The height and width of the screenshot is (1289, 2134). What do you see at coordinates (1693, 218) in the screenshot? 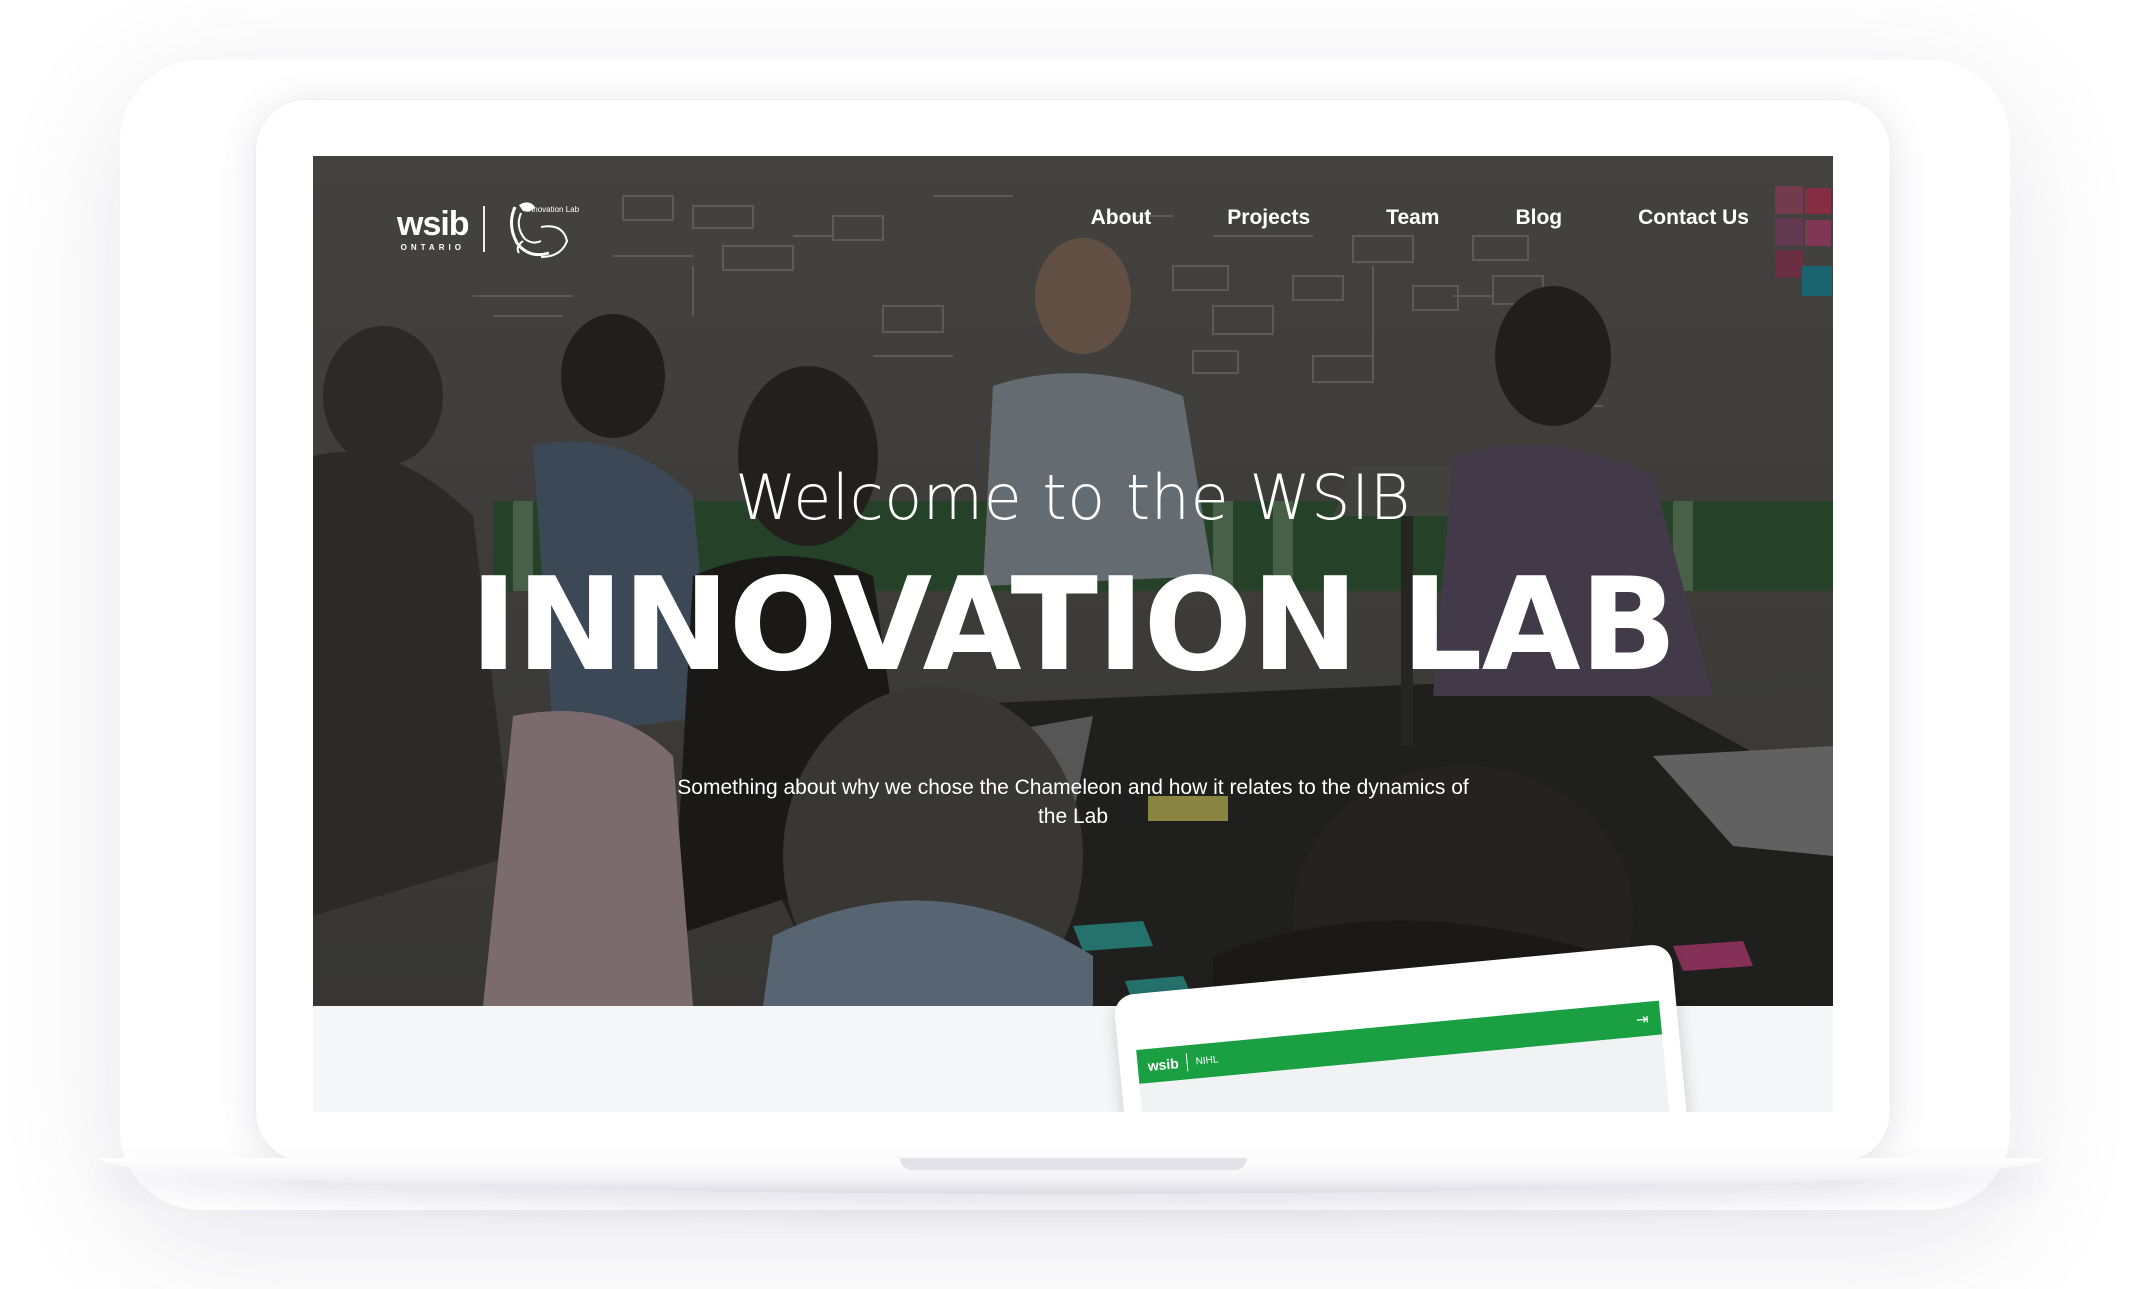
I see `nav-contact-us: Contact Us` at bounding box center [1693, 218].